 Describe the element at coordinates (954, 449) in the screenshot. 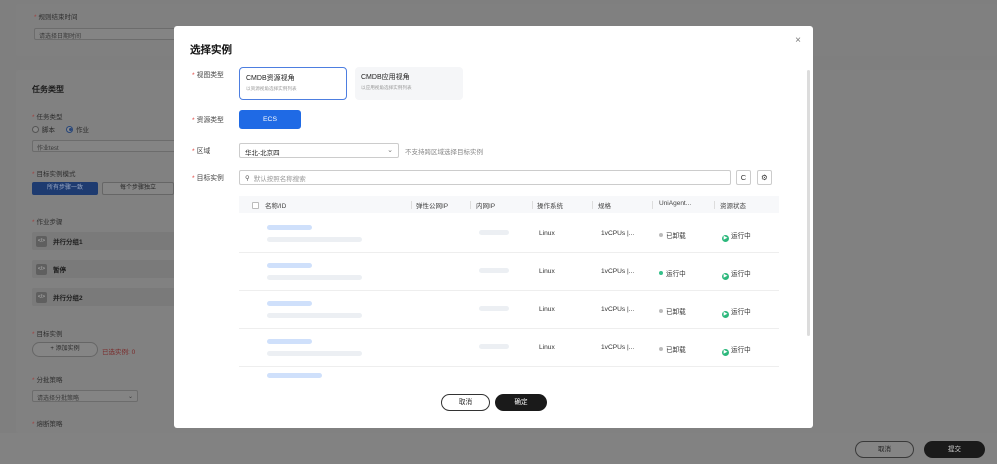

I see `footer-submit-button: 提交` at that location.